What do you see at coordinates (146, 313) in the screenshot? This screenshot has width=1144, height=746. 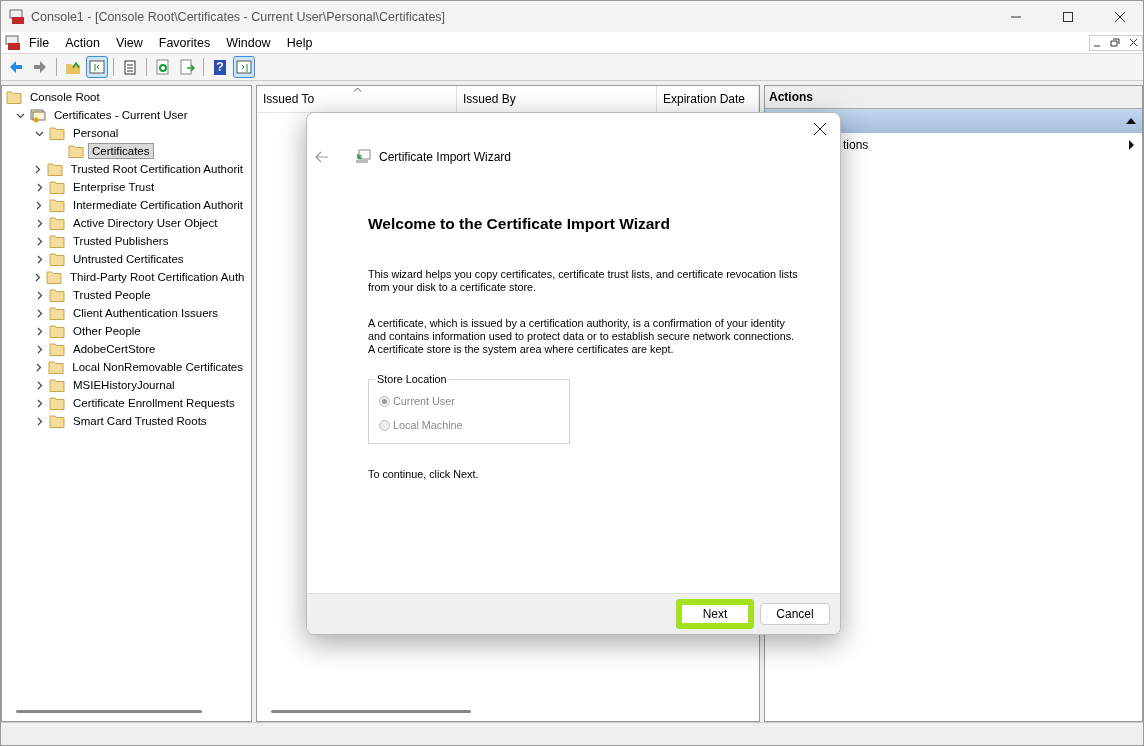 I see `tree-item: Client Authentication Issuers` at bounding box center [146, 313].